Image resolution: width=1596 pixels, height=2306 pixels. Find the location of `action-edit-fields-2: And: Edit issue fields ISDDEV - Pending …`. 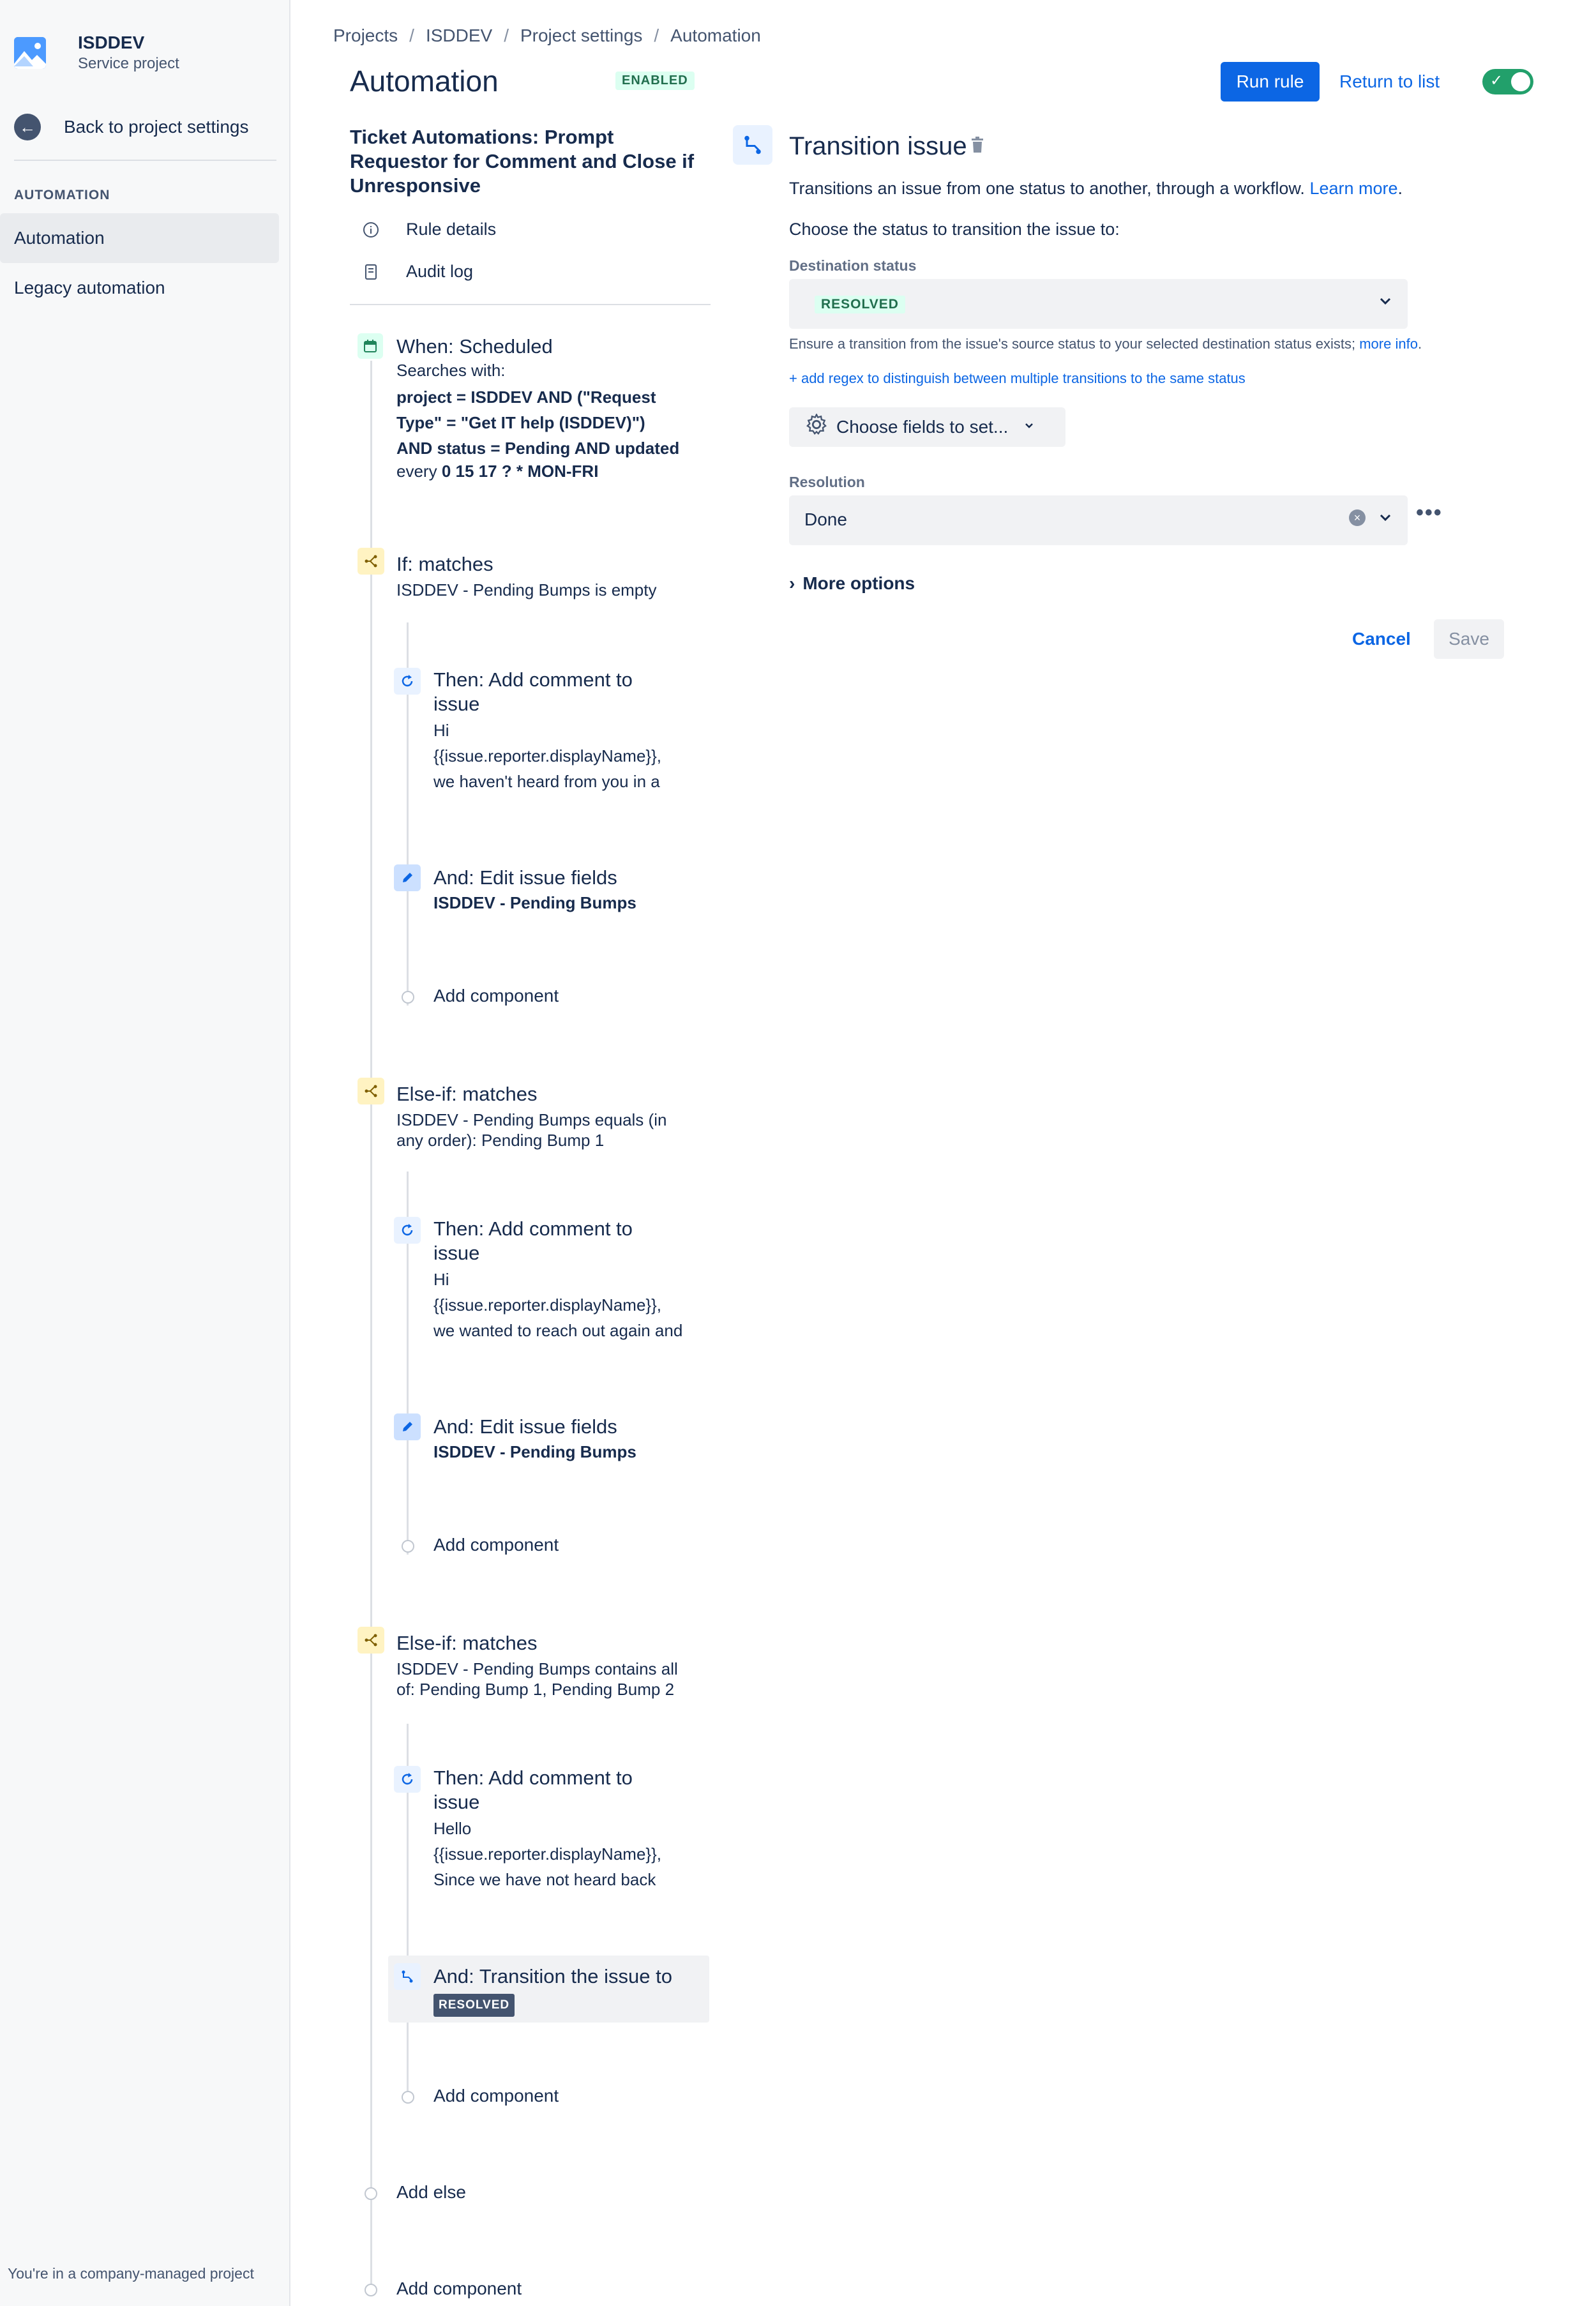

action-edit-fields-2: And: Edit issue fields ISDDEV - Pending … is located at coordinates (553, 1442).